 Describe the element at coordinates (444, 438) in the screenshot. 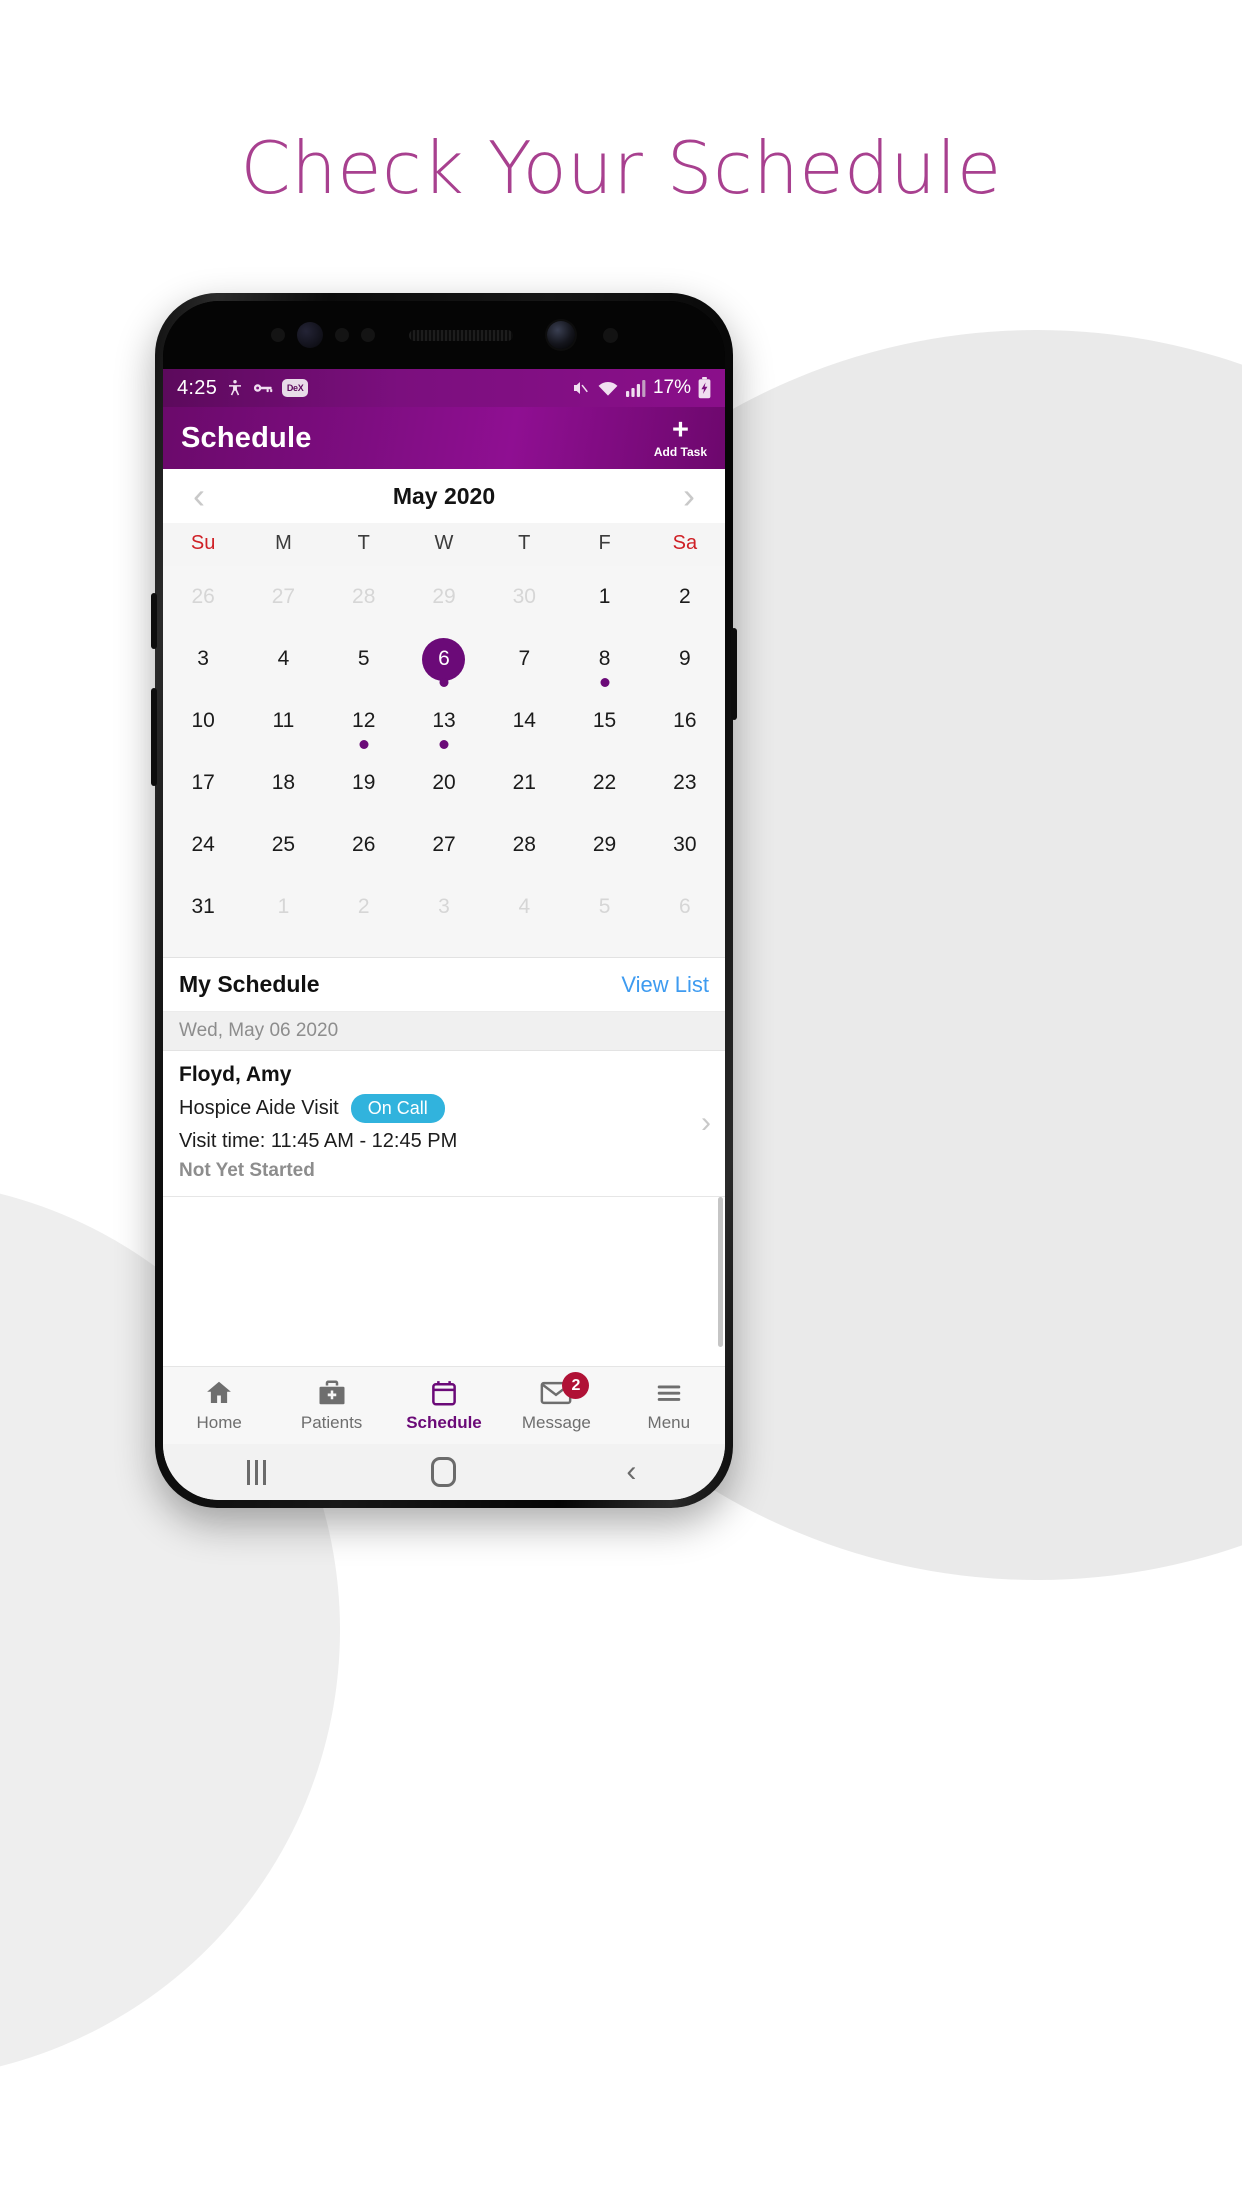

I see `app-bar: Schedule + Add Task` at that location.